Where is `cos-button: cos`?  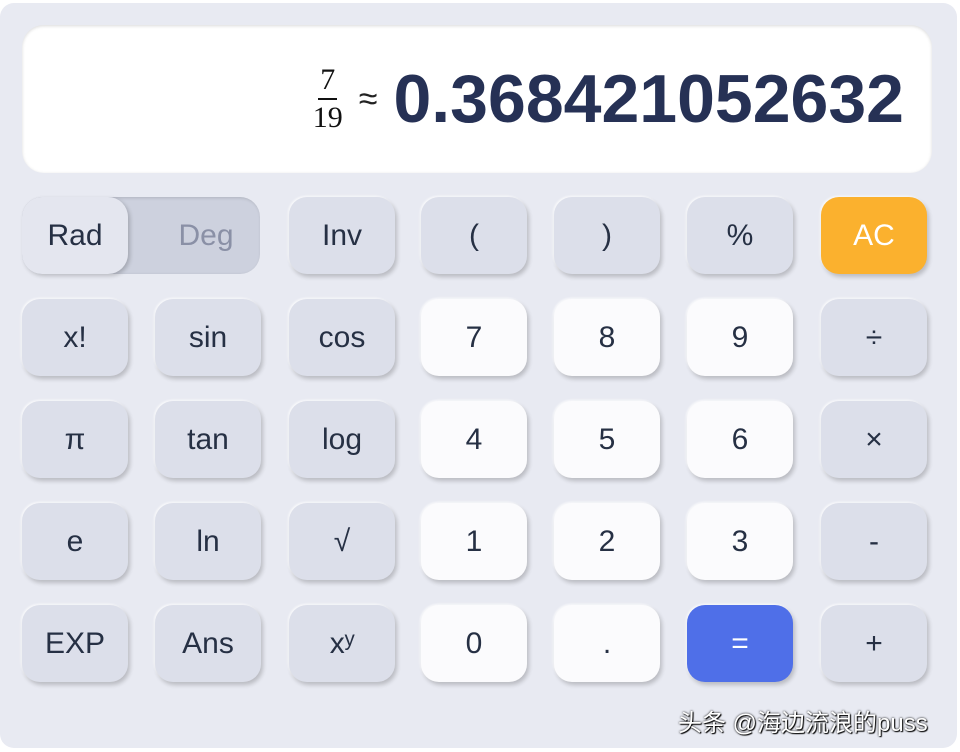
cos-button: cos is located at coordinates (342, 337).